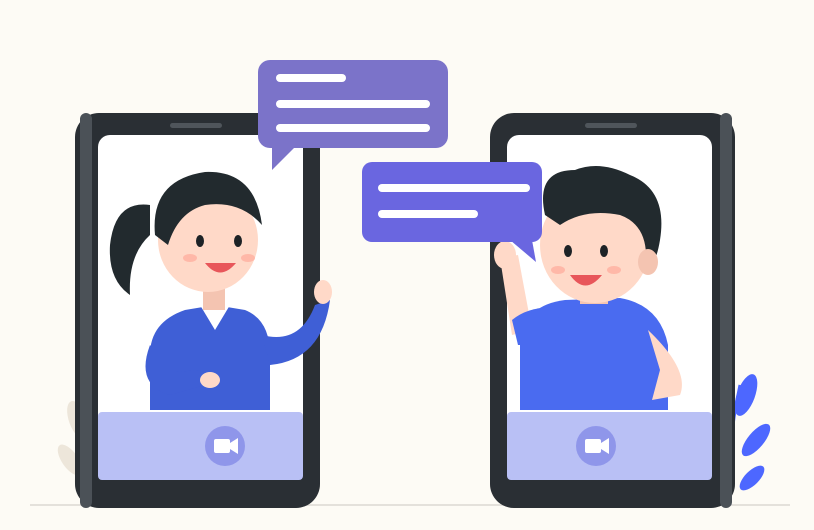 This screenshot has height=530, width=814. I want to click on left-call-bar, so click(200, 446).